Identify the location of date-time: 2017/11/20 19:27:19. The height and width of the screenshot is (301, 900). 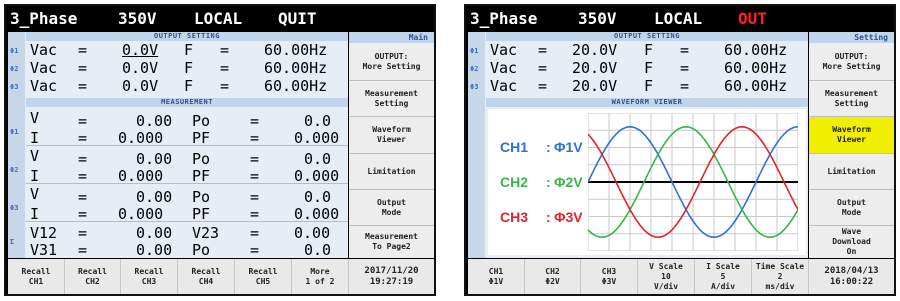
(391, 276).